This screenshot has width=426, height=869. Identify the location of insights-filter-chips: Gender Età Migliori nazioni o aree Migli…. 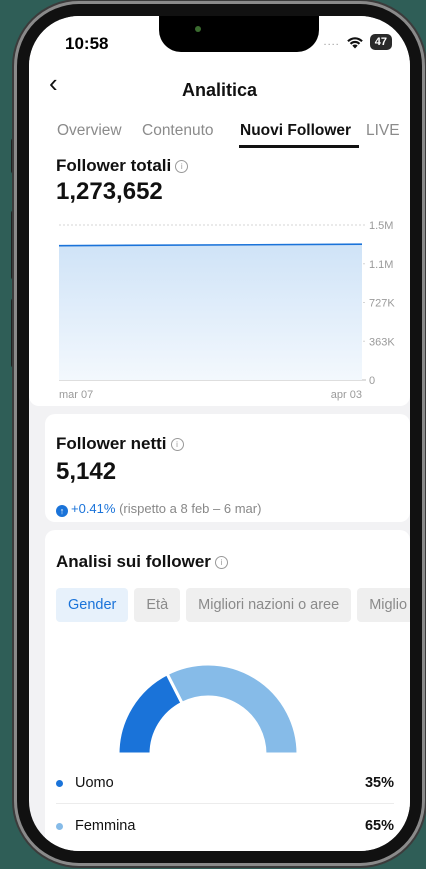
(233, 605).